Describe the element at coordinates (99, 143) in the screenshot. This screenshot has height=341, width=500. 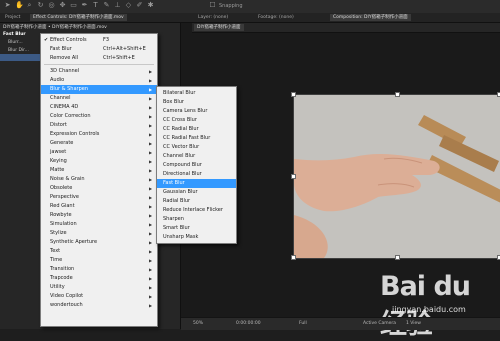
I see `menu-item-generate: Generate ▶` at that location.